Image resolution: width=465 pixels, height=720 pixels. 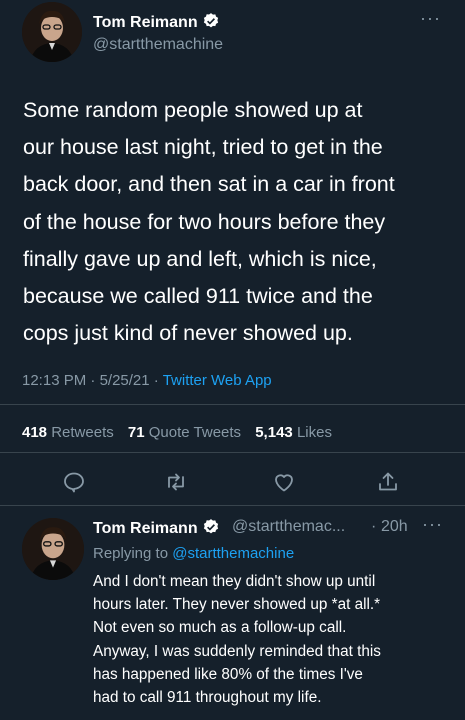 I want to click on reply-author-name-text: Tom Reimann, so click(x=145, y=528).